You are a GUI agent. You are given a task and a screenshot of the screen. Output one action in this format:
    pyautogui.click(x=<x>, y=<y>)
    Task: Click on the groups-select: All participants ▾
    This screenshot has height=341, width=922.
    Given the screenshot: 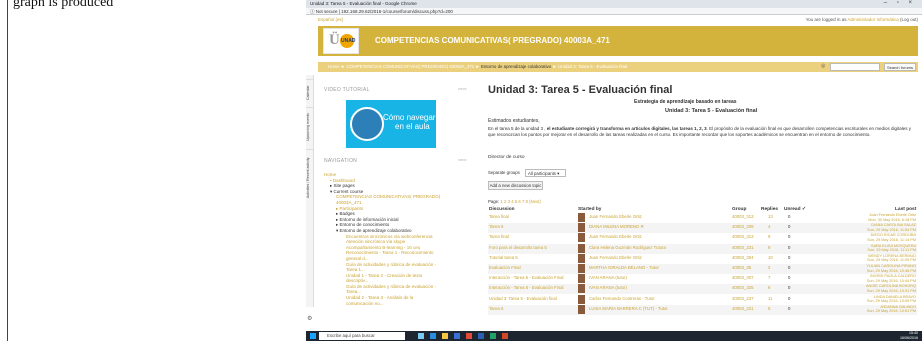 What is the action you would take?
    pyautogui.click(x=545, y=173)
    